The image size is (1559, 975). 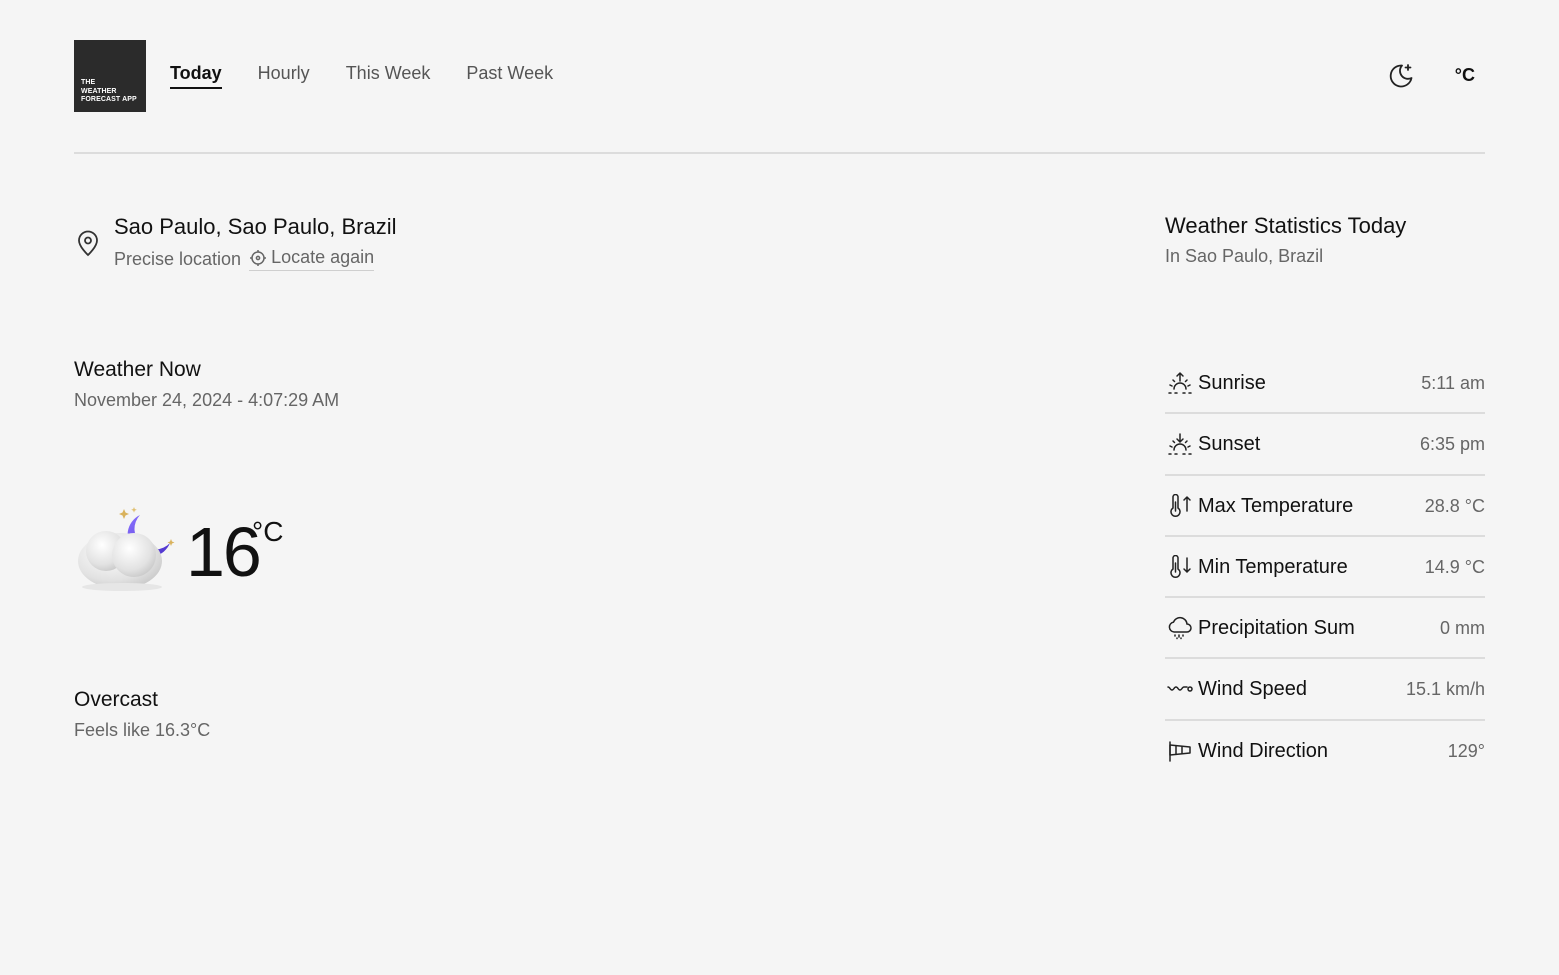 What do you see at coordinates (178, 258) in the screenshot?
I see `location-precision: Precise location` at bounding box center [178, 258].